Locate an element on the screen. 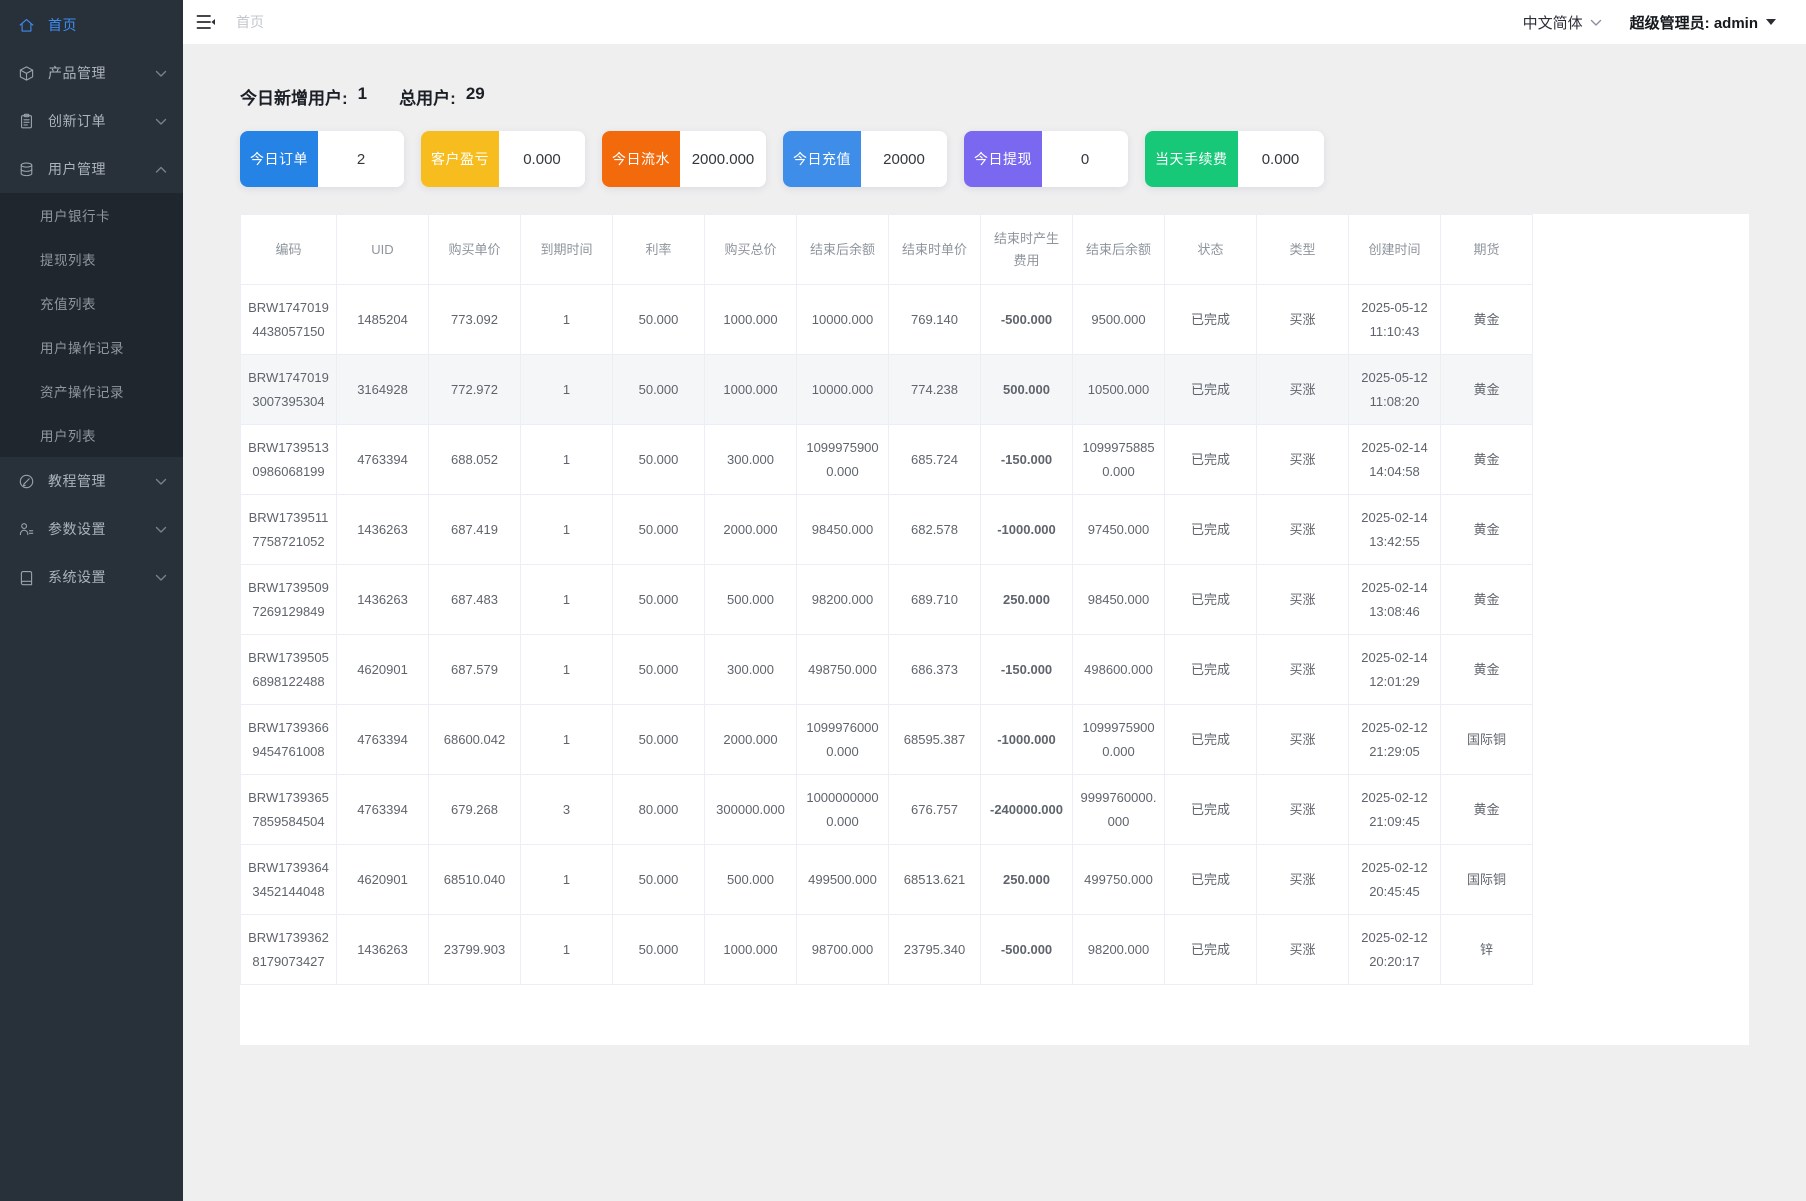 The image size is (1806, 1201). sidebar-subitem-user-list: 用户列表 is located at coordinates (91, 435).